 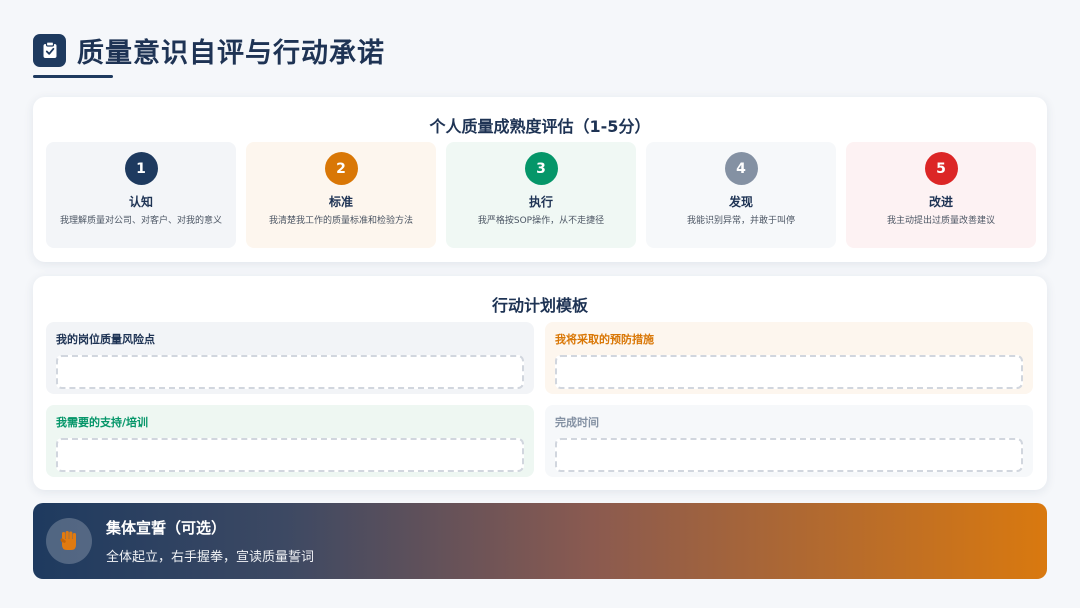 What do you see at coordinates (105, 339) in the screenshot?
I see `plan-field-label: 我的岗位质量风险点` at bounding box center [105, 339].